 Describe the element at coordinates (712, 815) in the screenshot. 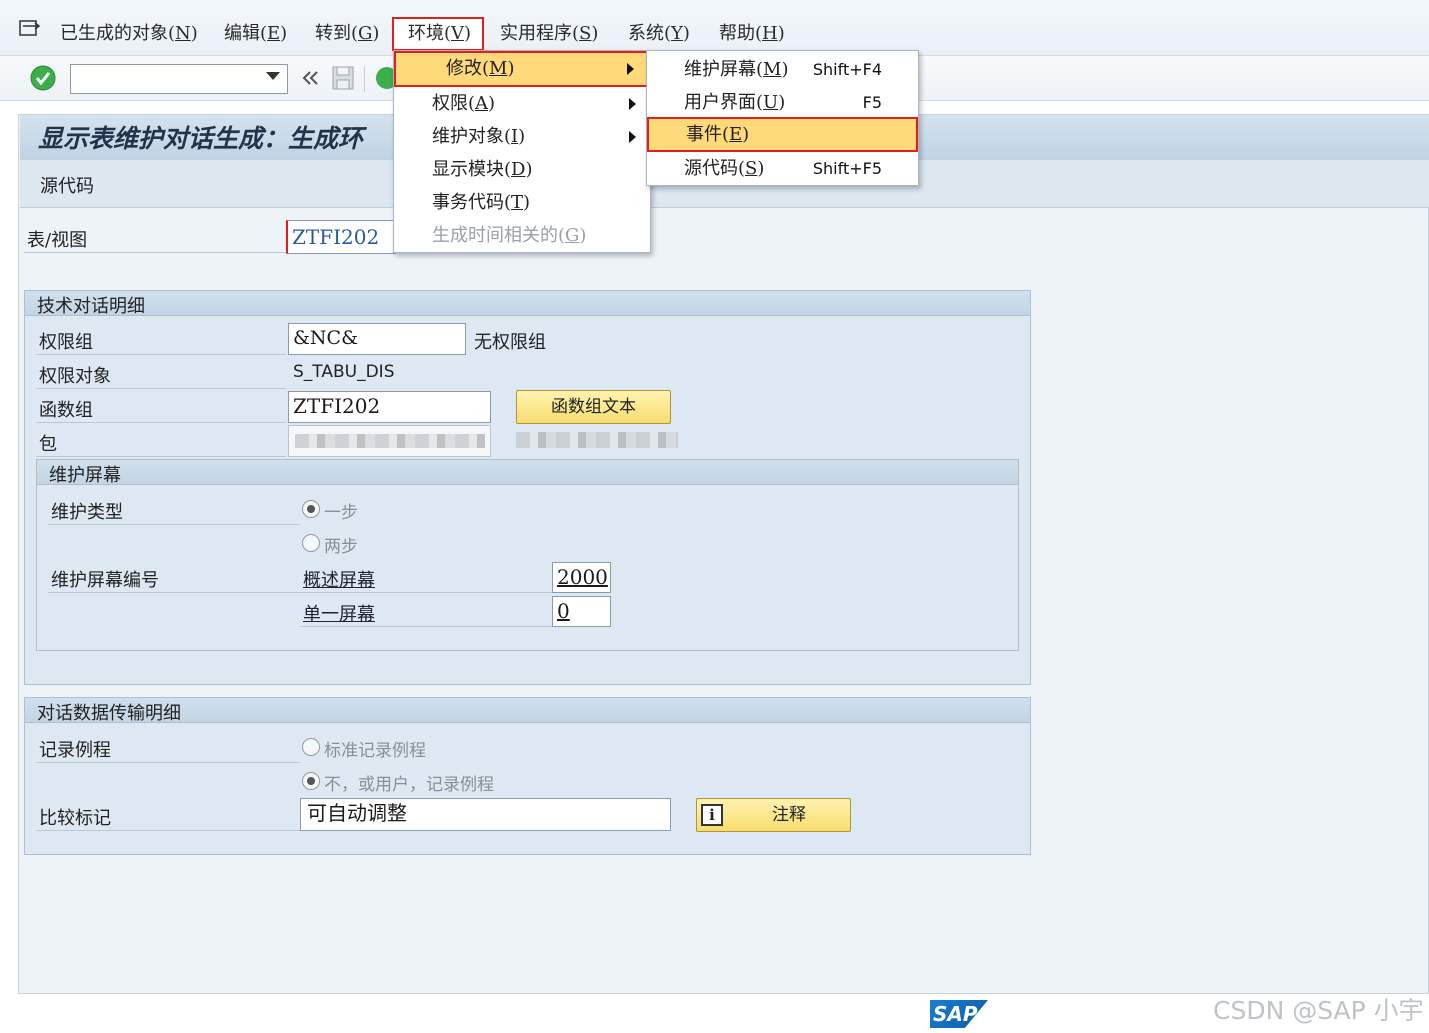

I see `info-icon: i` at that location.